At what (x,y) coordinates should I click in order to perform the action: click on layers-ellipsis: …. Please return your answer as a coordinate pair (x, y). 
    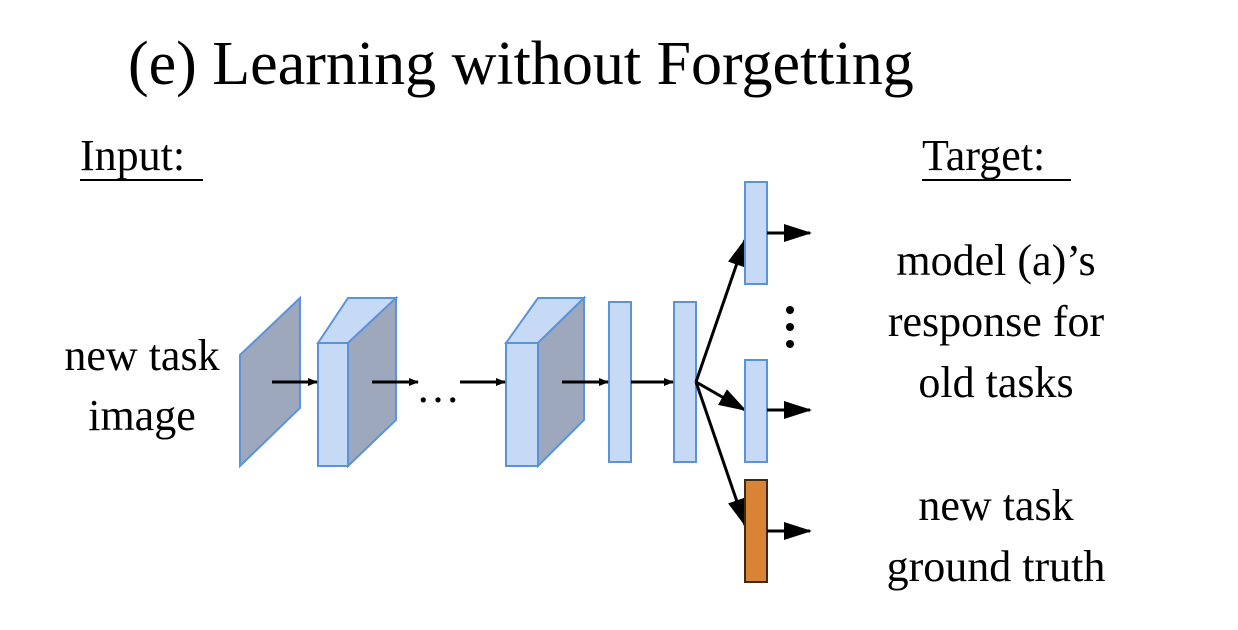
    Looking at the image, I should click on (438, 387).